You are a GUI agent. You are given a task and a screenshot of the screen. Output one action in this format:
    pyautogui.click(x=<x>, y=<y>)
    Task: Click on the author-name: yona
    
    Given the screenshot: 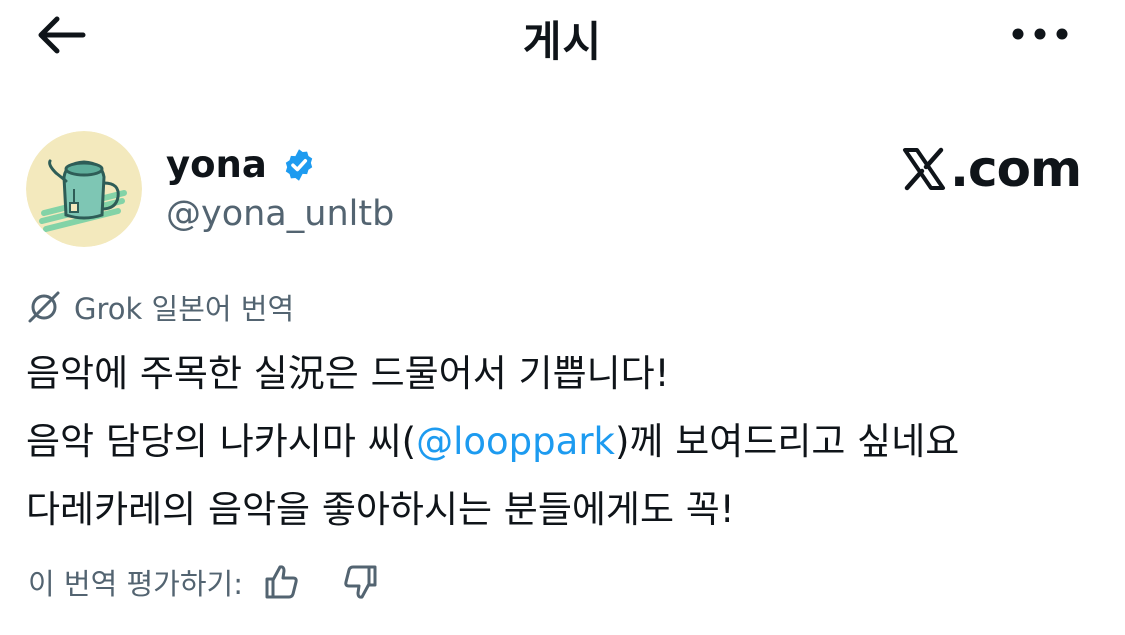 What is the action you would take?
    pyautogui.click(x=241, y=164)
    